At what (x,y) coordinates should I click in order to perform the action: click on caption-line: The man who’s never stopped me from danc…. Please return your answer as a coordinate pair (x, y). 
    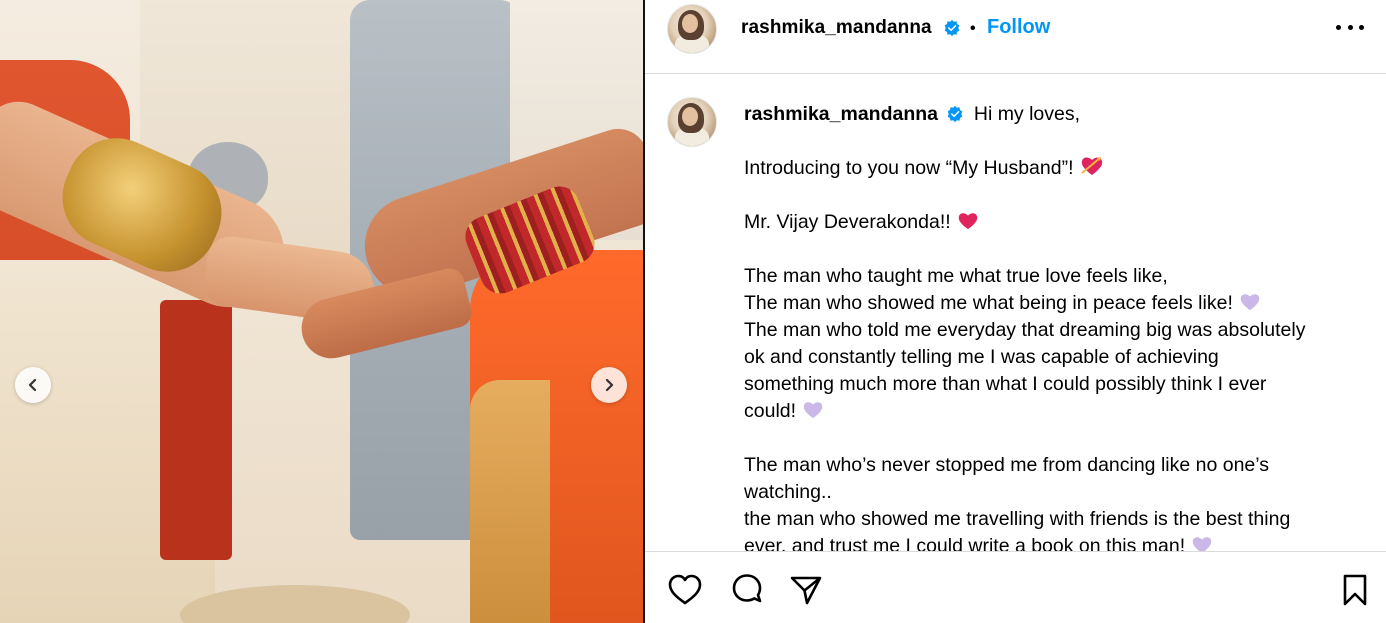
    Looking at the image, I should click on (1006, 465).